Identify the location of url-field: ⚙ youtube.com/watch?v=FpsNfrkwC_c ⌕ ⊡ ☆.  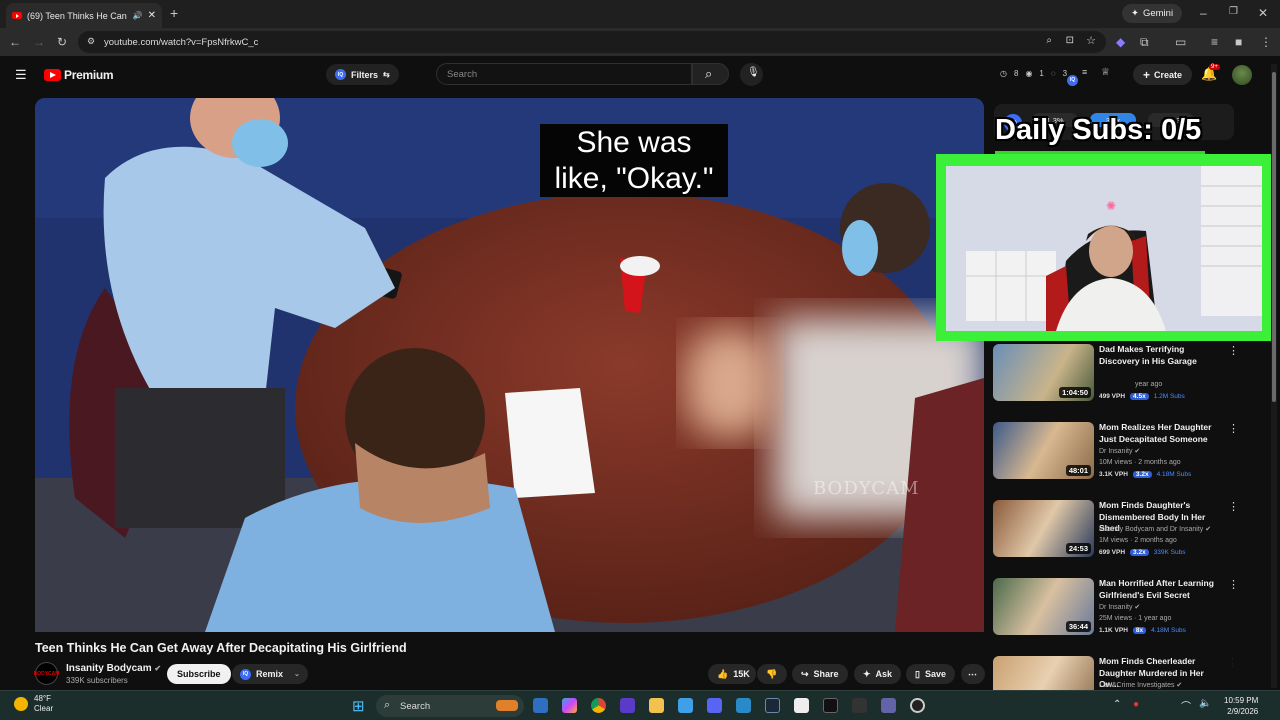
(592, 42).